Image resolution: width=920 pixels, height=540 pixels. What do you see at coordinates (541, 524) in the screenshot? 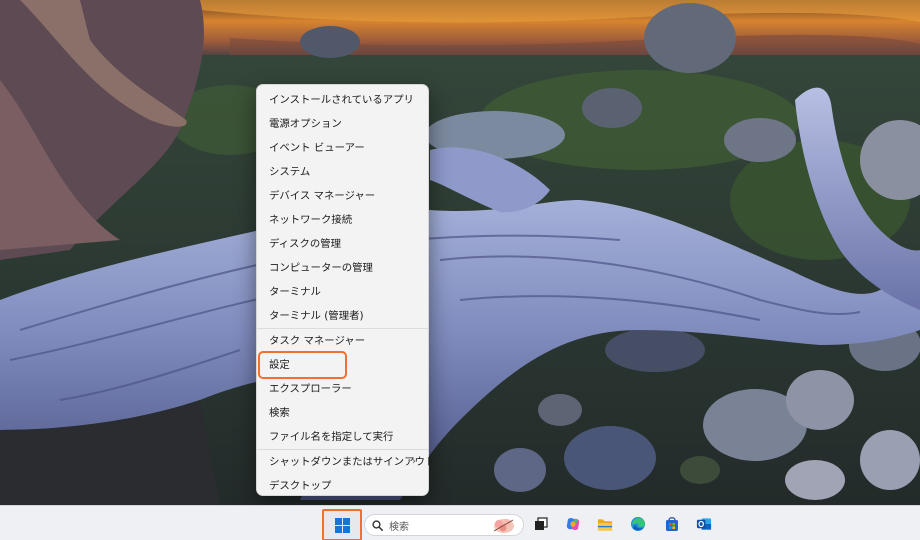
I see `task-view-icon` at bounding box center [541, 524].